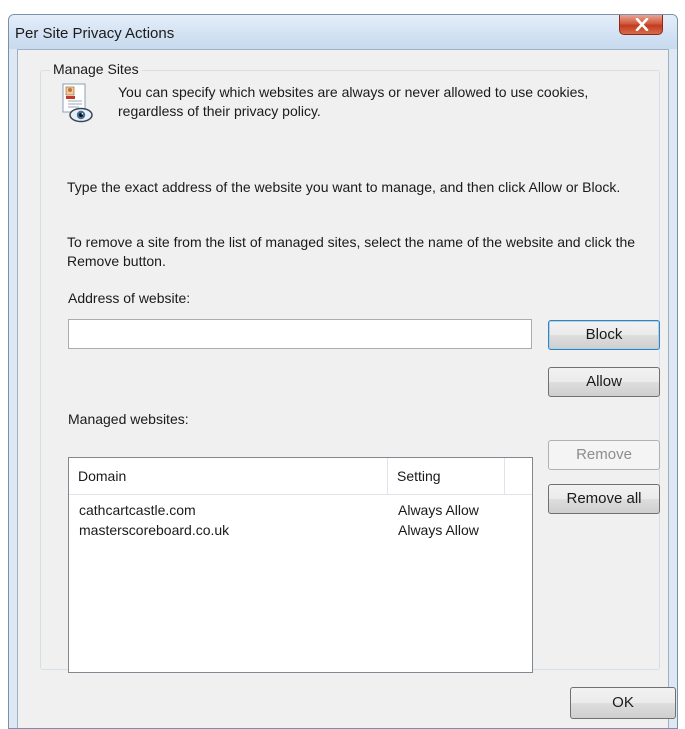  Describe the element at coordinates (95, 33) in the screenshot. I see `window-title: Per Site Privacy Actions` at that location.